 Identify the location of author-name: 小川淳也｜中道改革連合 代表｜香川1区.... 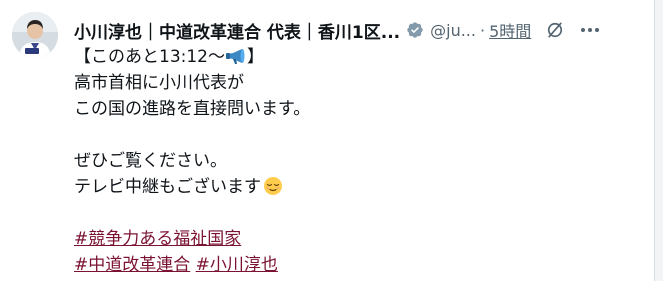
(237, 30).